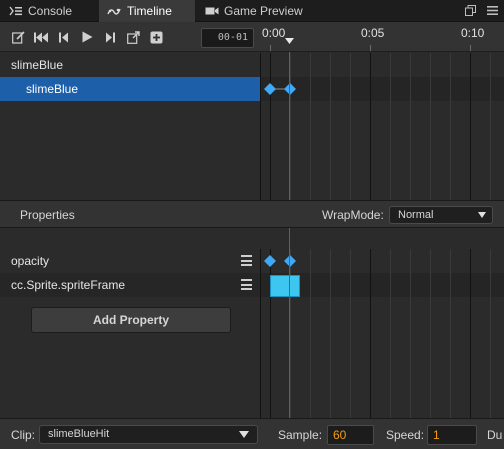 The image size is (504, 449). What do you see at coordinates (115, 11) in the screenshot?
I see `timeline-icon` at bounding box center [115, 11].